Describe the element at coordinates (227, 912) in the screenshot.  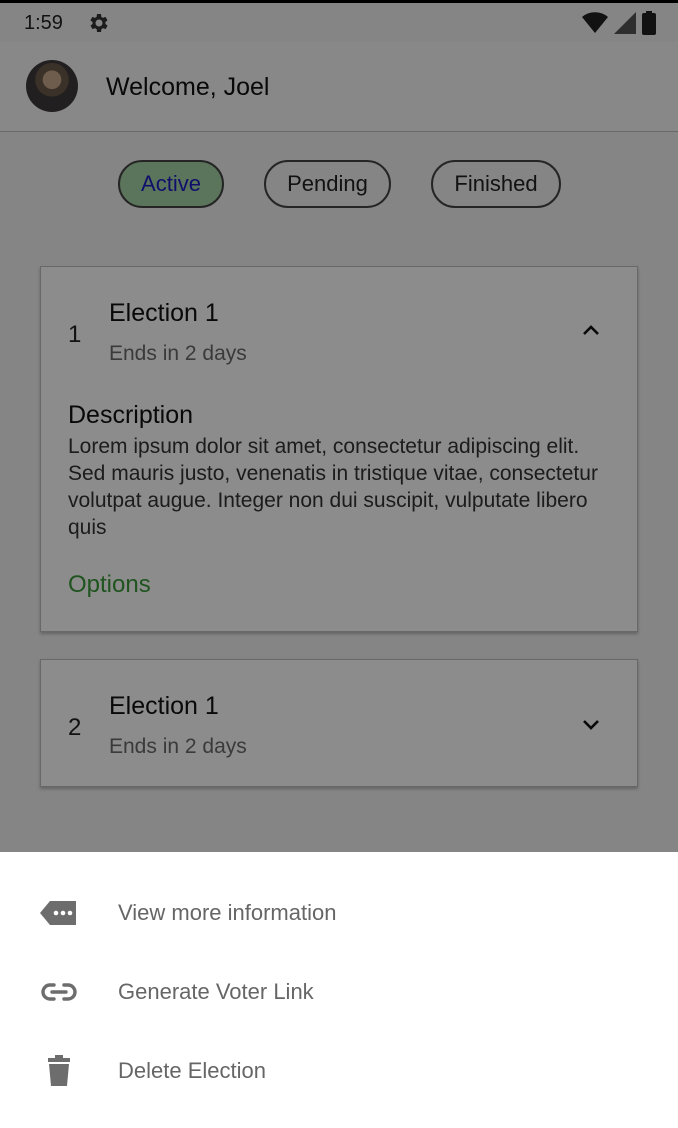
I see `sheet-item-label: View more information` at that location.